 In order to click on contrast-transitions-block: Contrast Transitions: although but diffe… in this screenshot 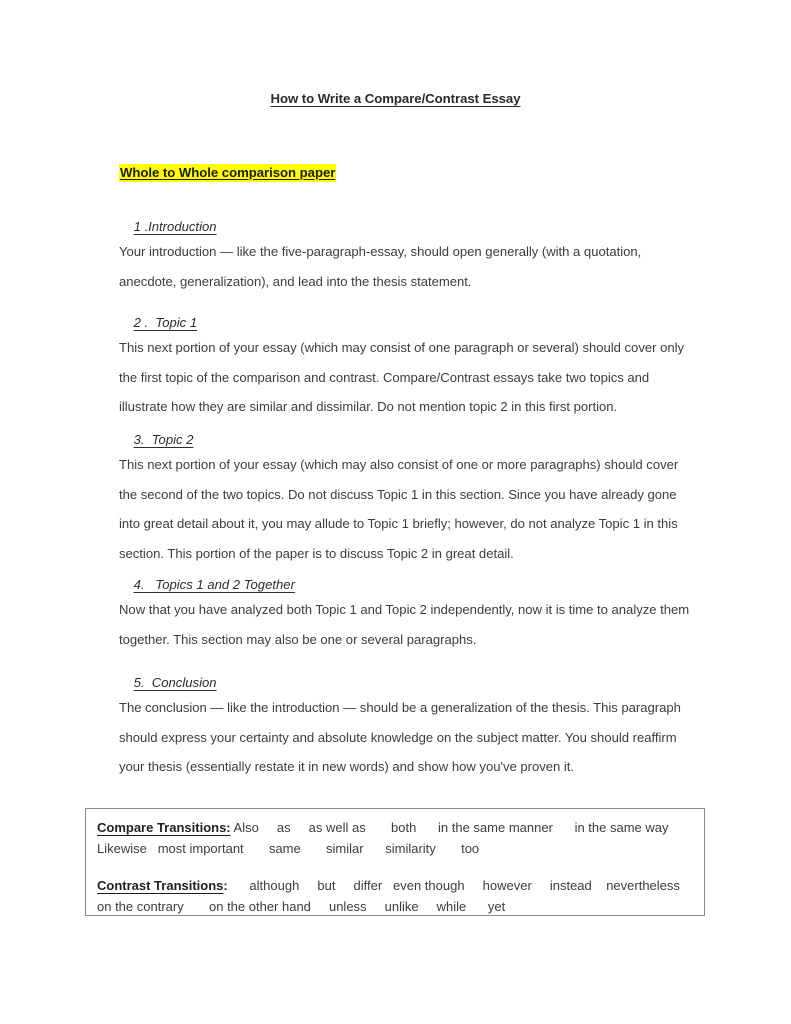, I will do `click(395, 896)`.